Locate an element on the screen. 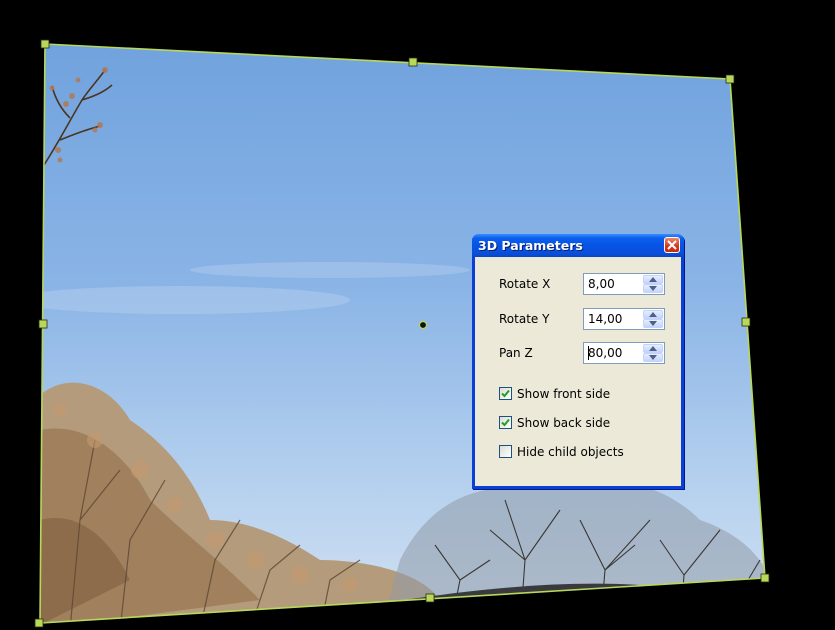  dialog-title-bar: 3D Parameters is located at coordinates (578, 245).